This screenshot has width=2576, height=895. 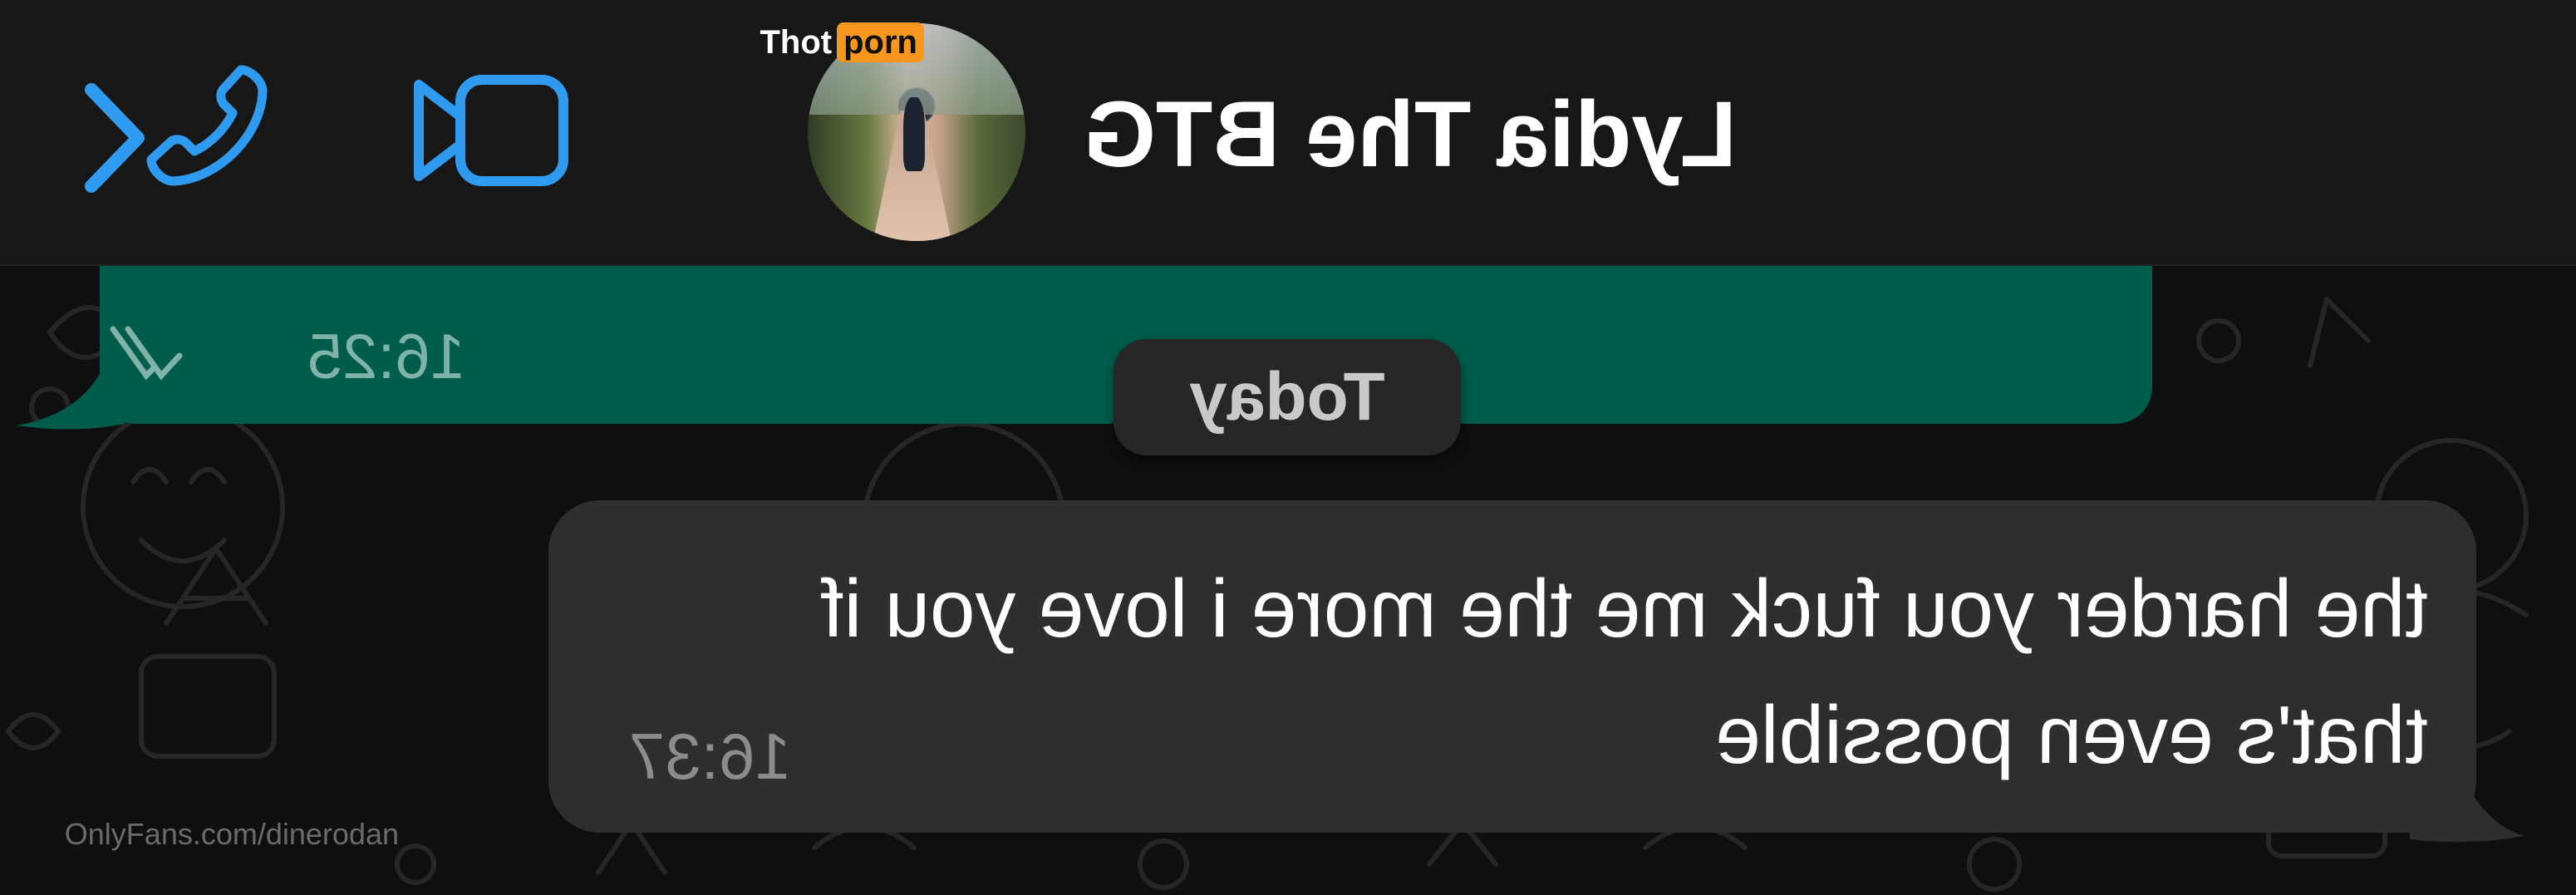 I want to click on incoming-message-time: 16:37, so click(x=709, y=756).